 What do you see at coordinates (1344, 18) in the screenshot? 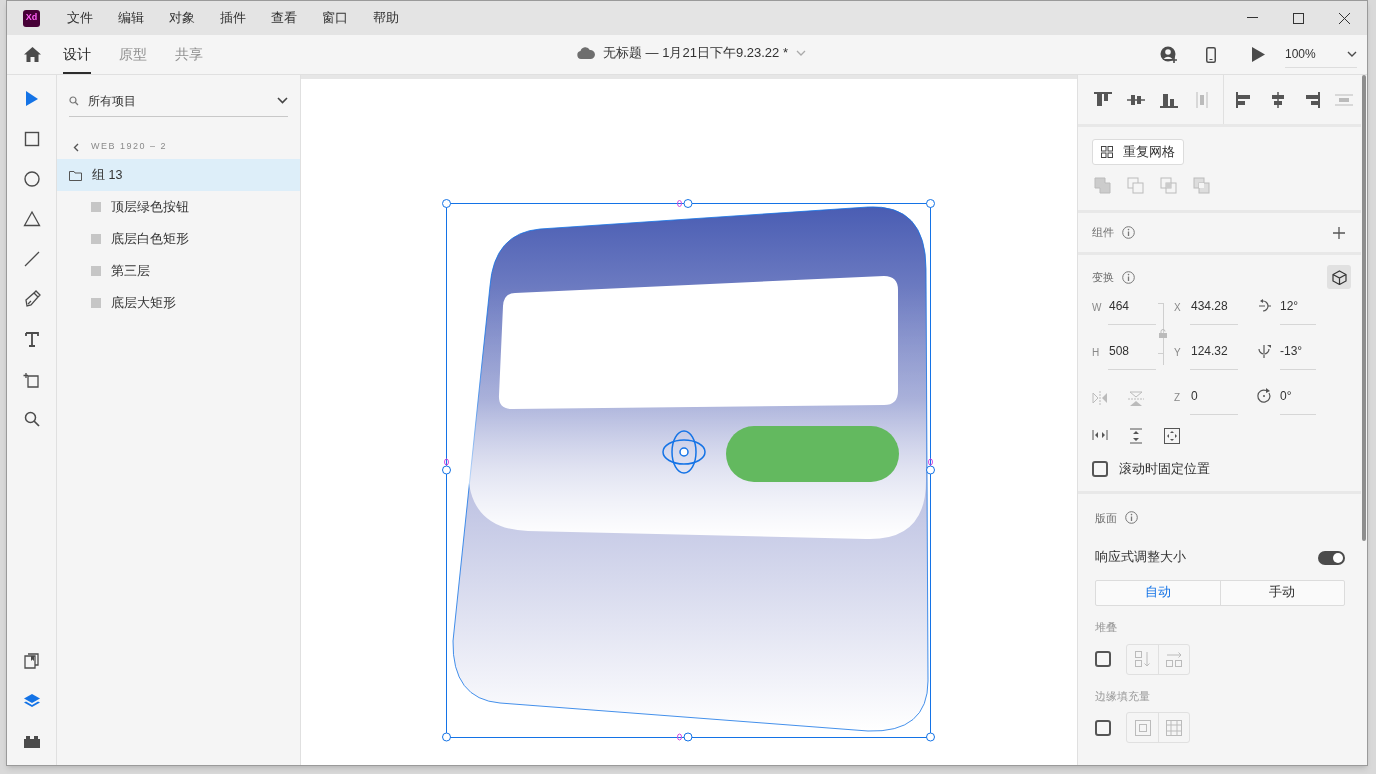
I see `close-icon` at bounding box center [1344, 18].